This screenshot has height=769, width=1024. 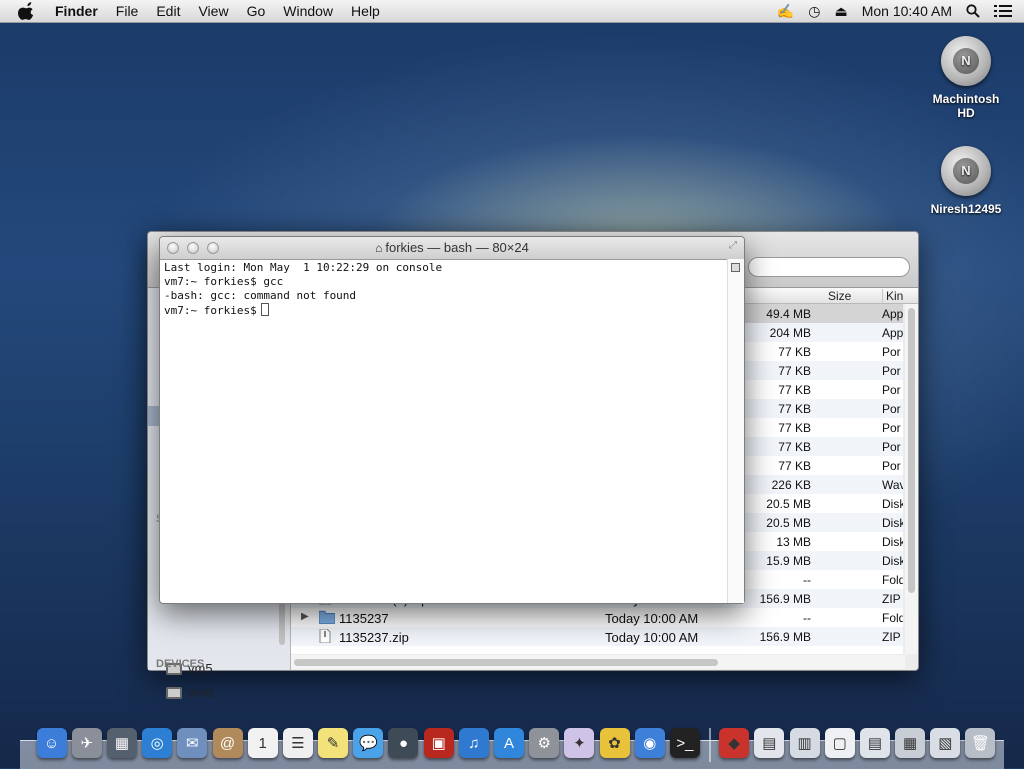 I want to click on dock-calendar-icon: 1, so click(x=262, y=743).